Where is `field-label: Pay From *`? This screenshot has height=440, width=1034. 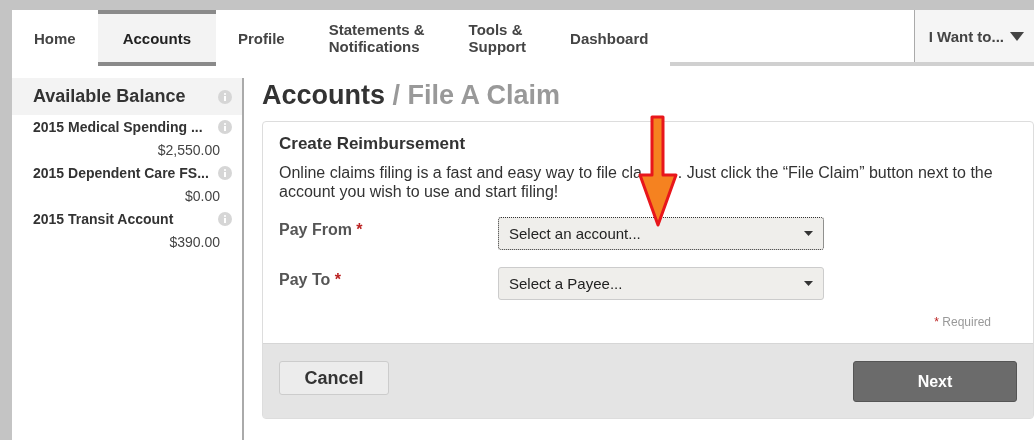 field-label: Pay From * is located at coordinates (321, 229).